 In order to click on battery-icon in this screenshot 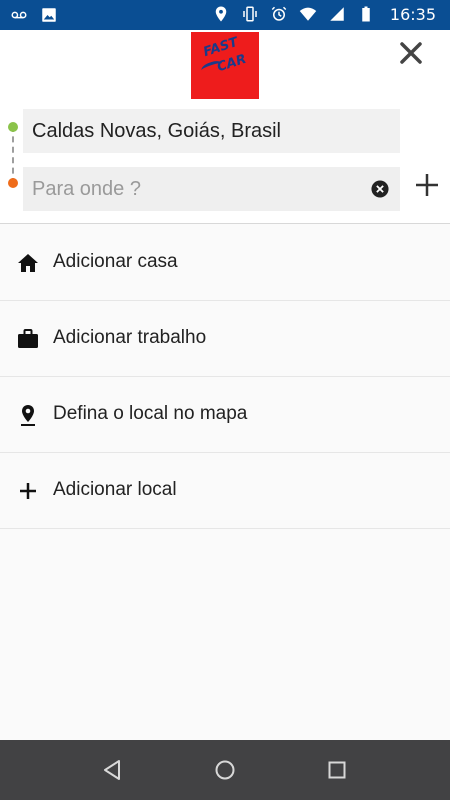, I will do `click(366, 14)`.